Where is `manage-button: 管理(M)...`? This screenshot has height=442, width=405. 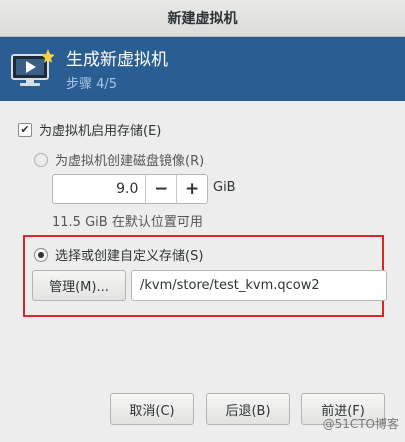
manage-button: 管理(M)... is located at coordinates (79, 285).